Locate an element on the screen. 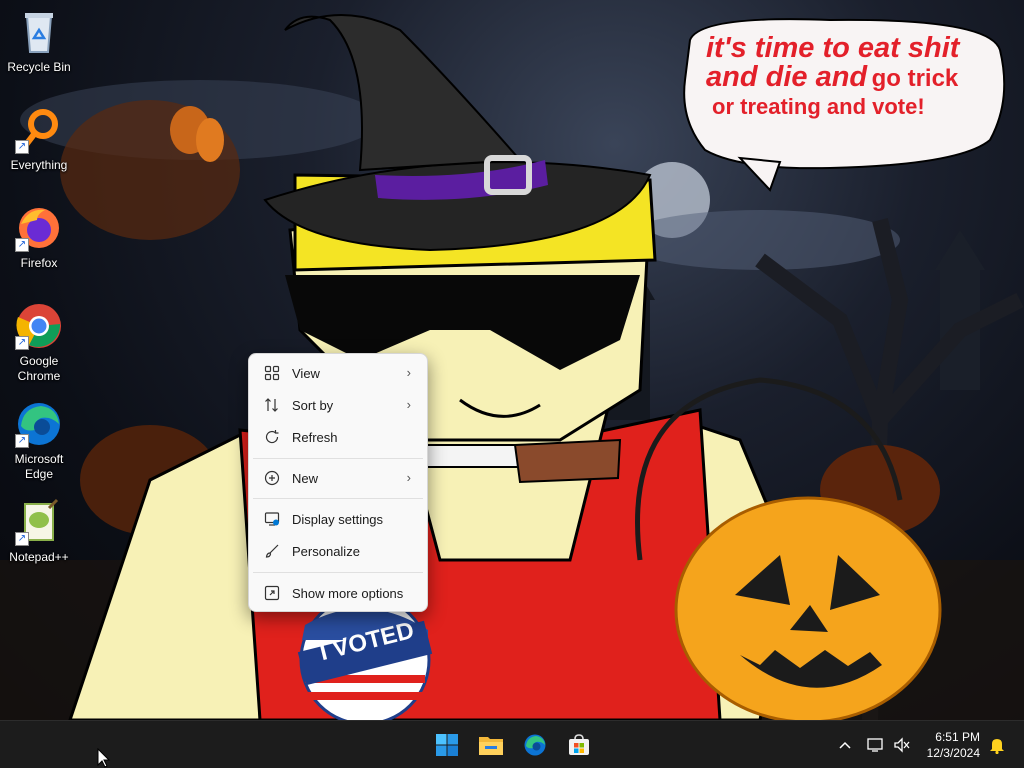 The height and width of the screenshot is (768, 1024). grid-view-icon is located at coordinates (272, 373).